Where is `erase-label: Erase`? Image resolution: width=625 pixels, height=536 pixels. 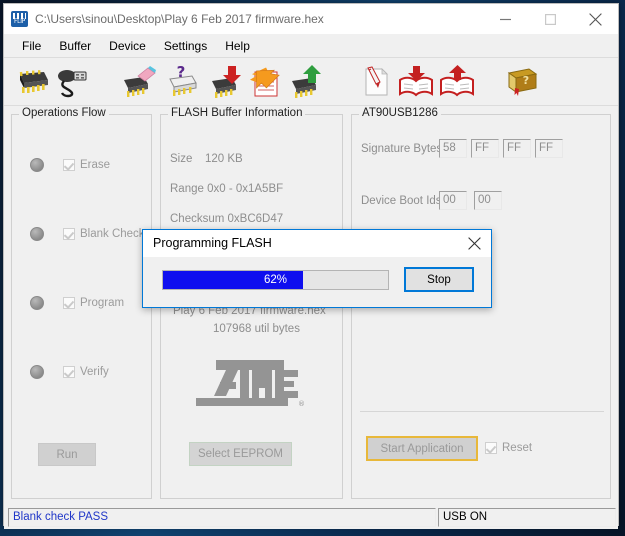
erase-label: Erase is located at coordinates (95, 165).